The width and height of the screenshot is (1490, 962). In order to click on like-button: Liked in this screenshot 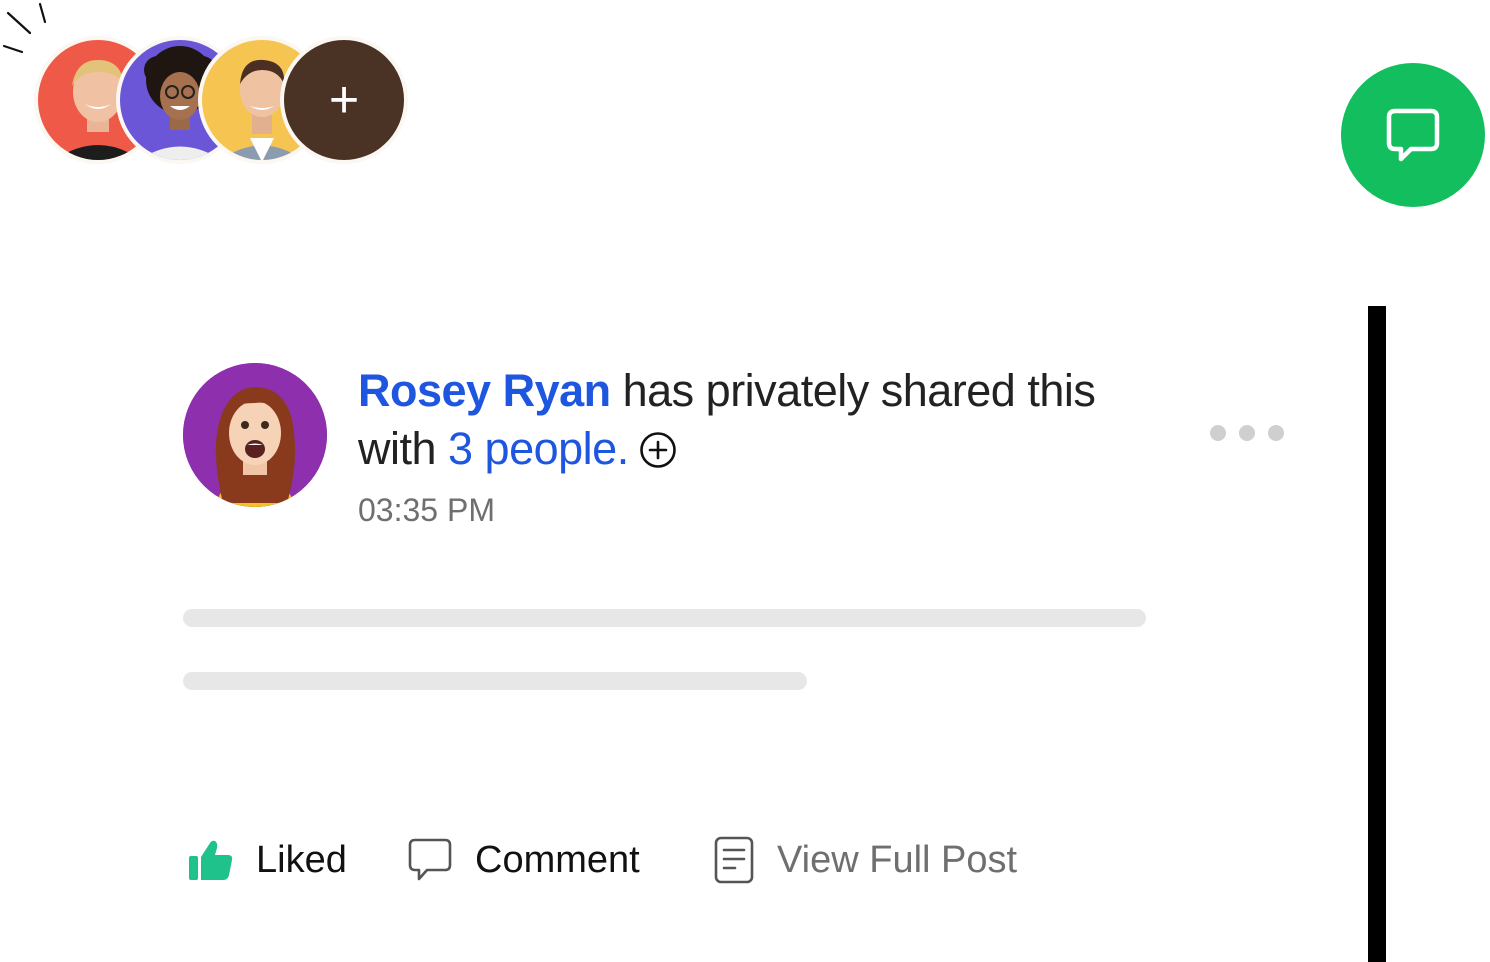, I will do `click(267, 860)`.